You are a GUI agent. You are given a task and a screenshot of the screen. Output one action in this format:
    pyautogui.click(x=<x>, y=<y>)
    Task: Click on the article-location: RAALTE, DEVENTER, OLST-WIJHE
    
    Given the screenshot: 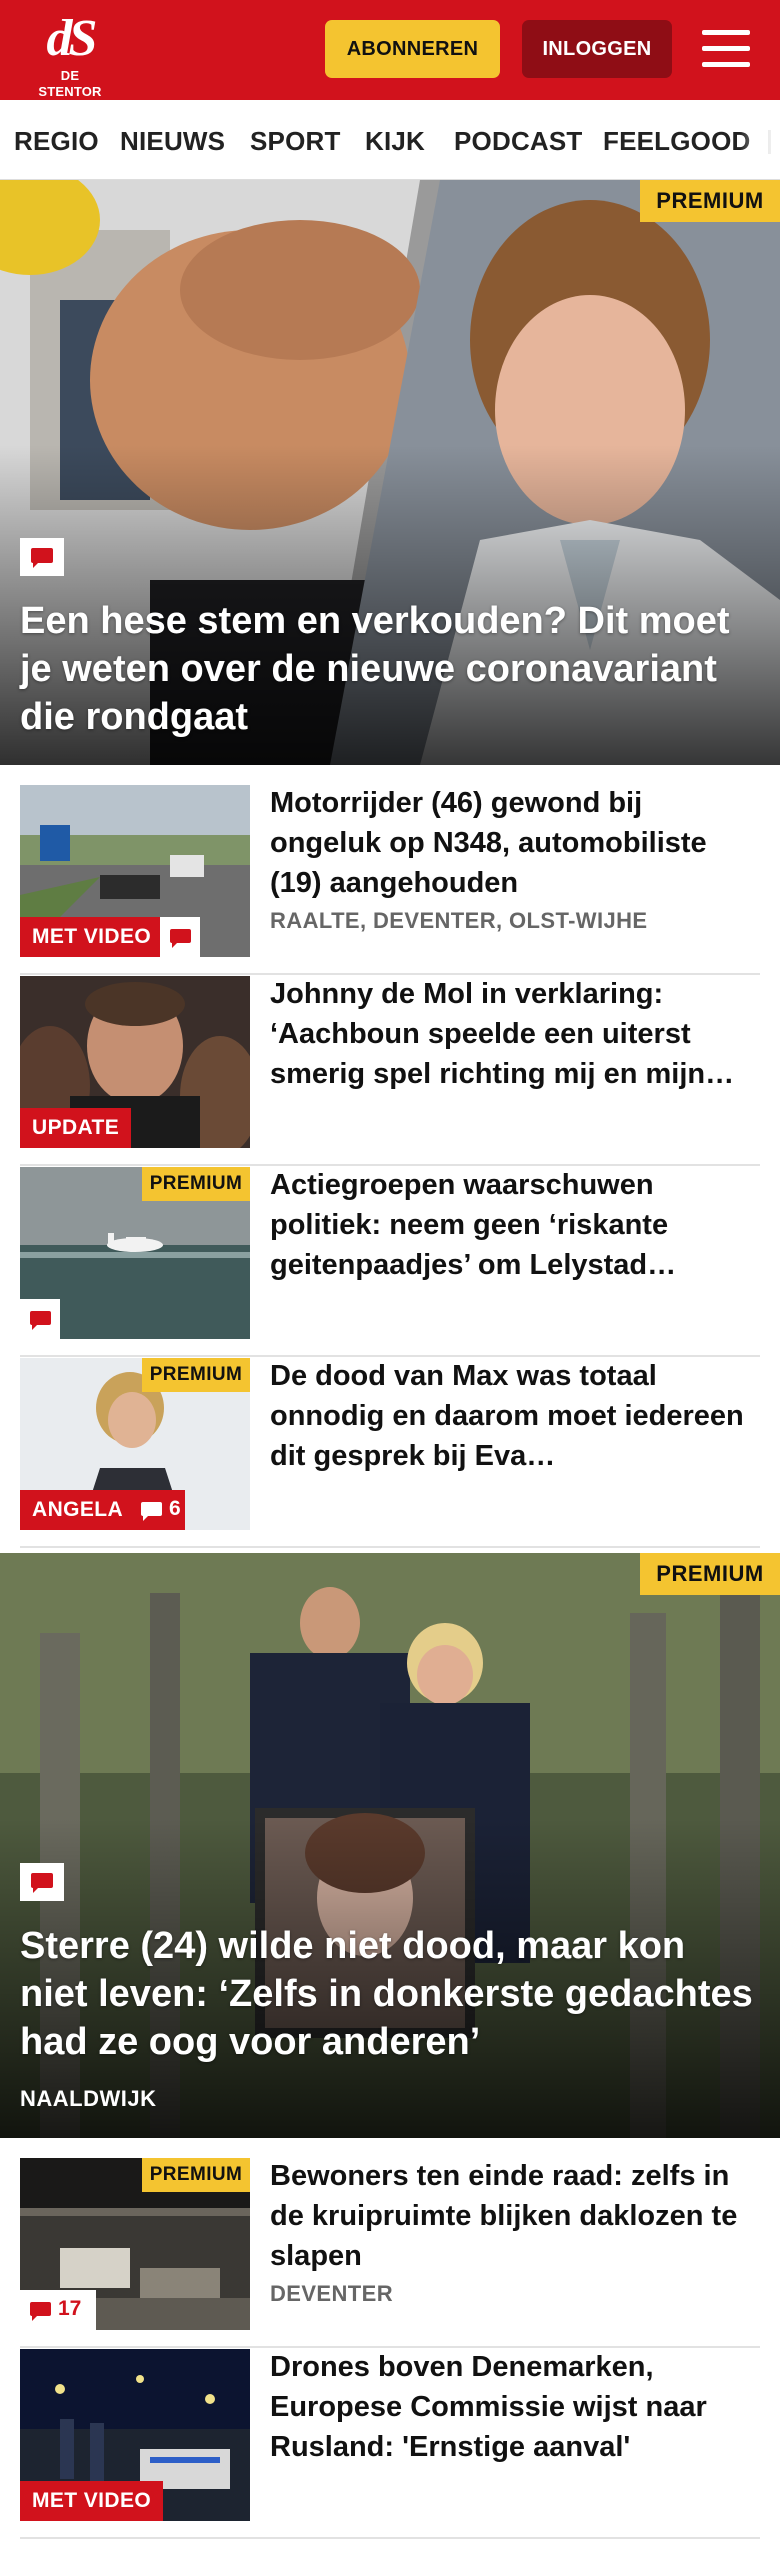 What is the action you would take?
    pyautogui.click(x=459, y=920)
    